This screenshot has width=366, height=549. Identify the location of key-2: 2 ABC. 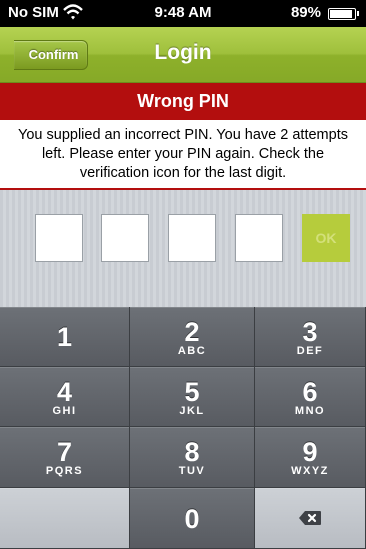
(192, 337).